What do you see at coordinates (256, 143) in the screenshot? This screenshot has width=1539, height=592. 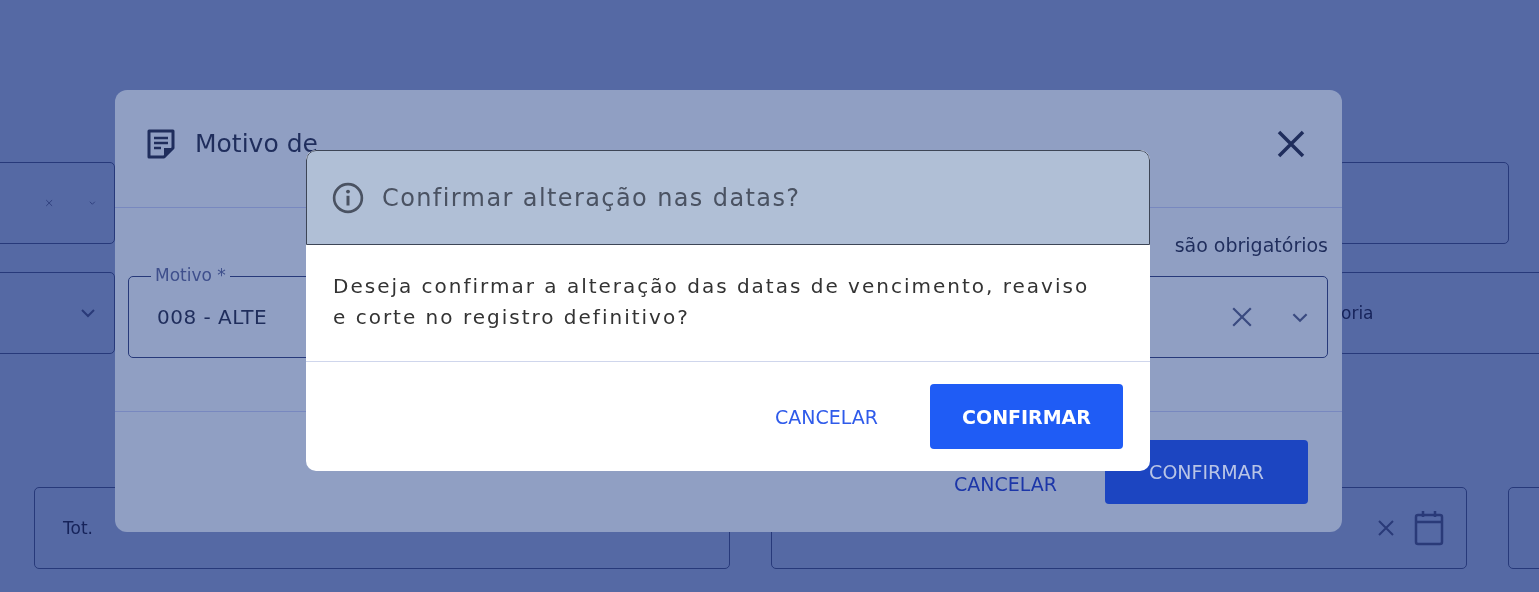 I see `dialog-title: Motivo de` at bounding box center [256, 143].